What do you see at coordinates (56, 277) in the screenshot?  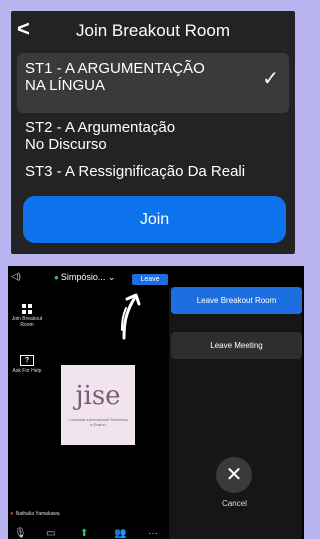 I see `shield-icon: ●` at bounding box center [56, 277].